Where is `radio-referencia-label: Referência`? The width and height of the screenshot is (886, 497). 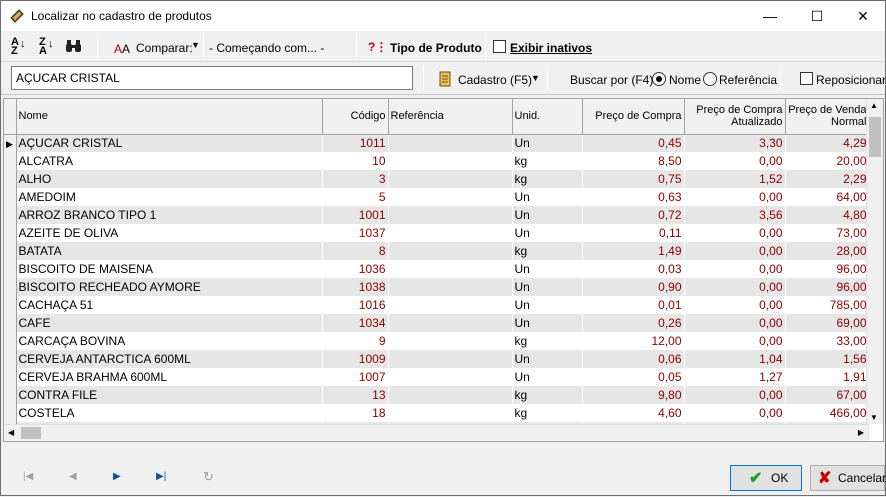
radio-referencia-label: Referência is located at coordinates (748, 80).